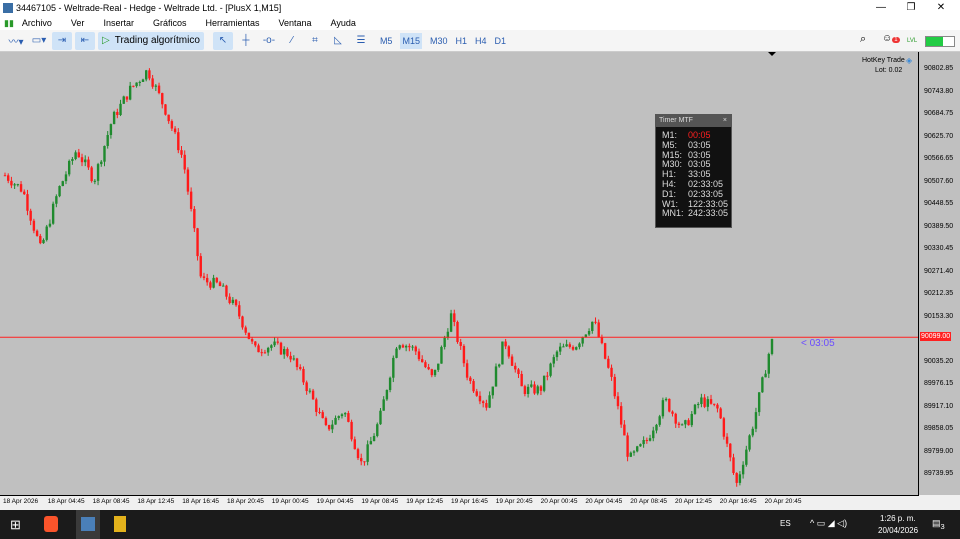 Image resolution: width=960 pixels, height=539 pixels. I want to click on chart-type-dropdown: 〰▾, so click(16, 41).